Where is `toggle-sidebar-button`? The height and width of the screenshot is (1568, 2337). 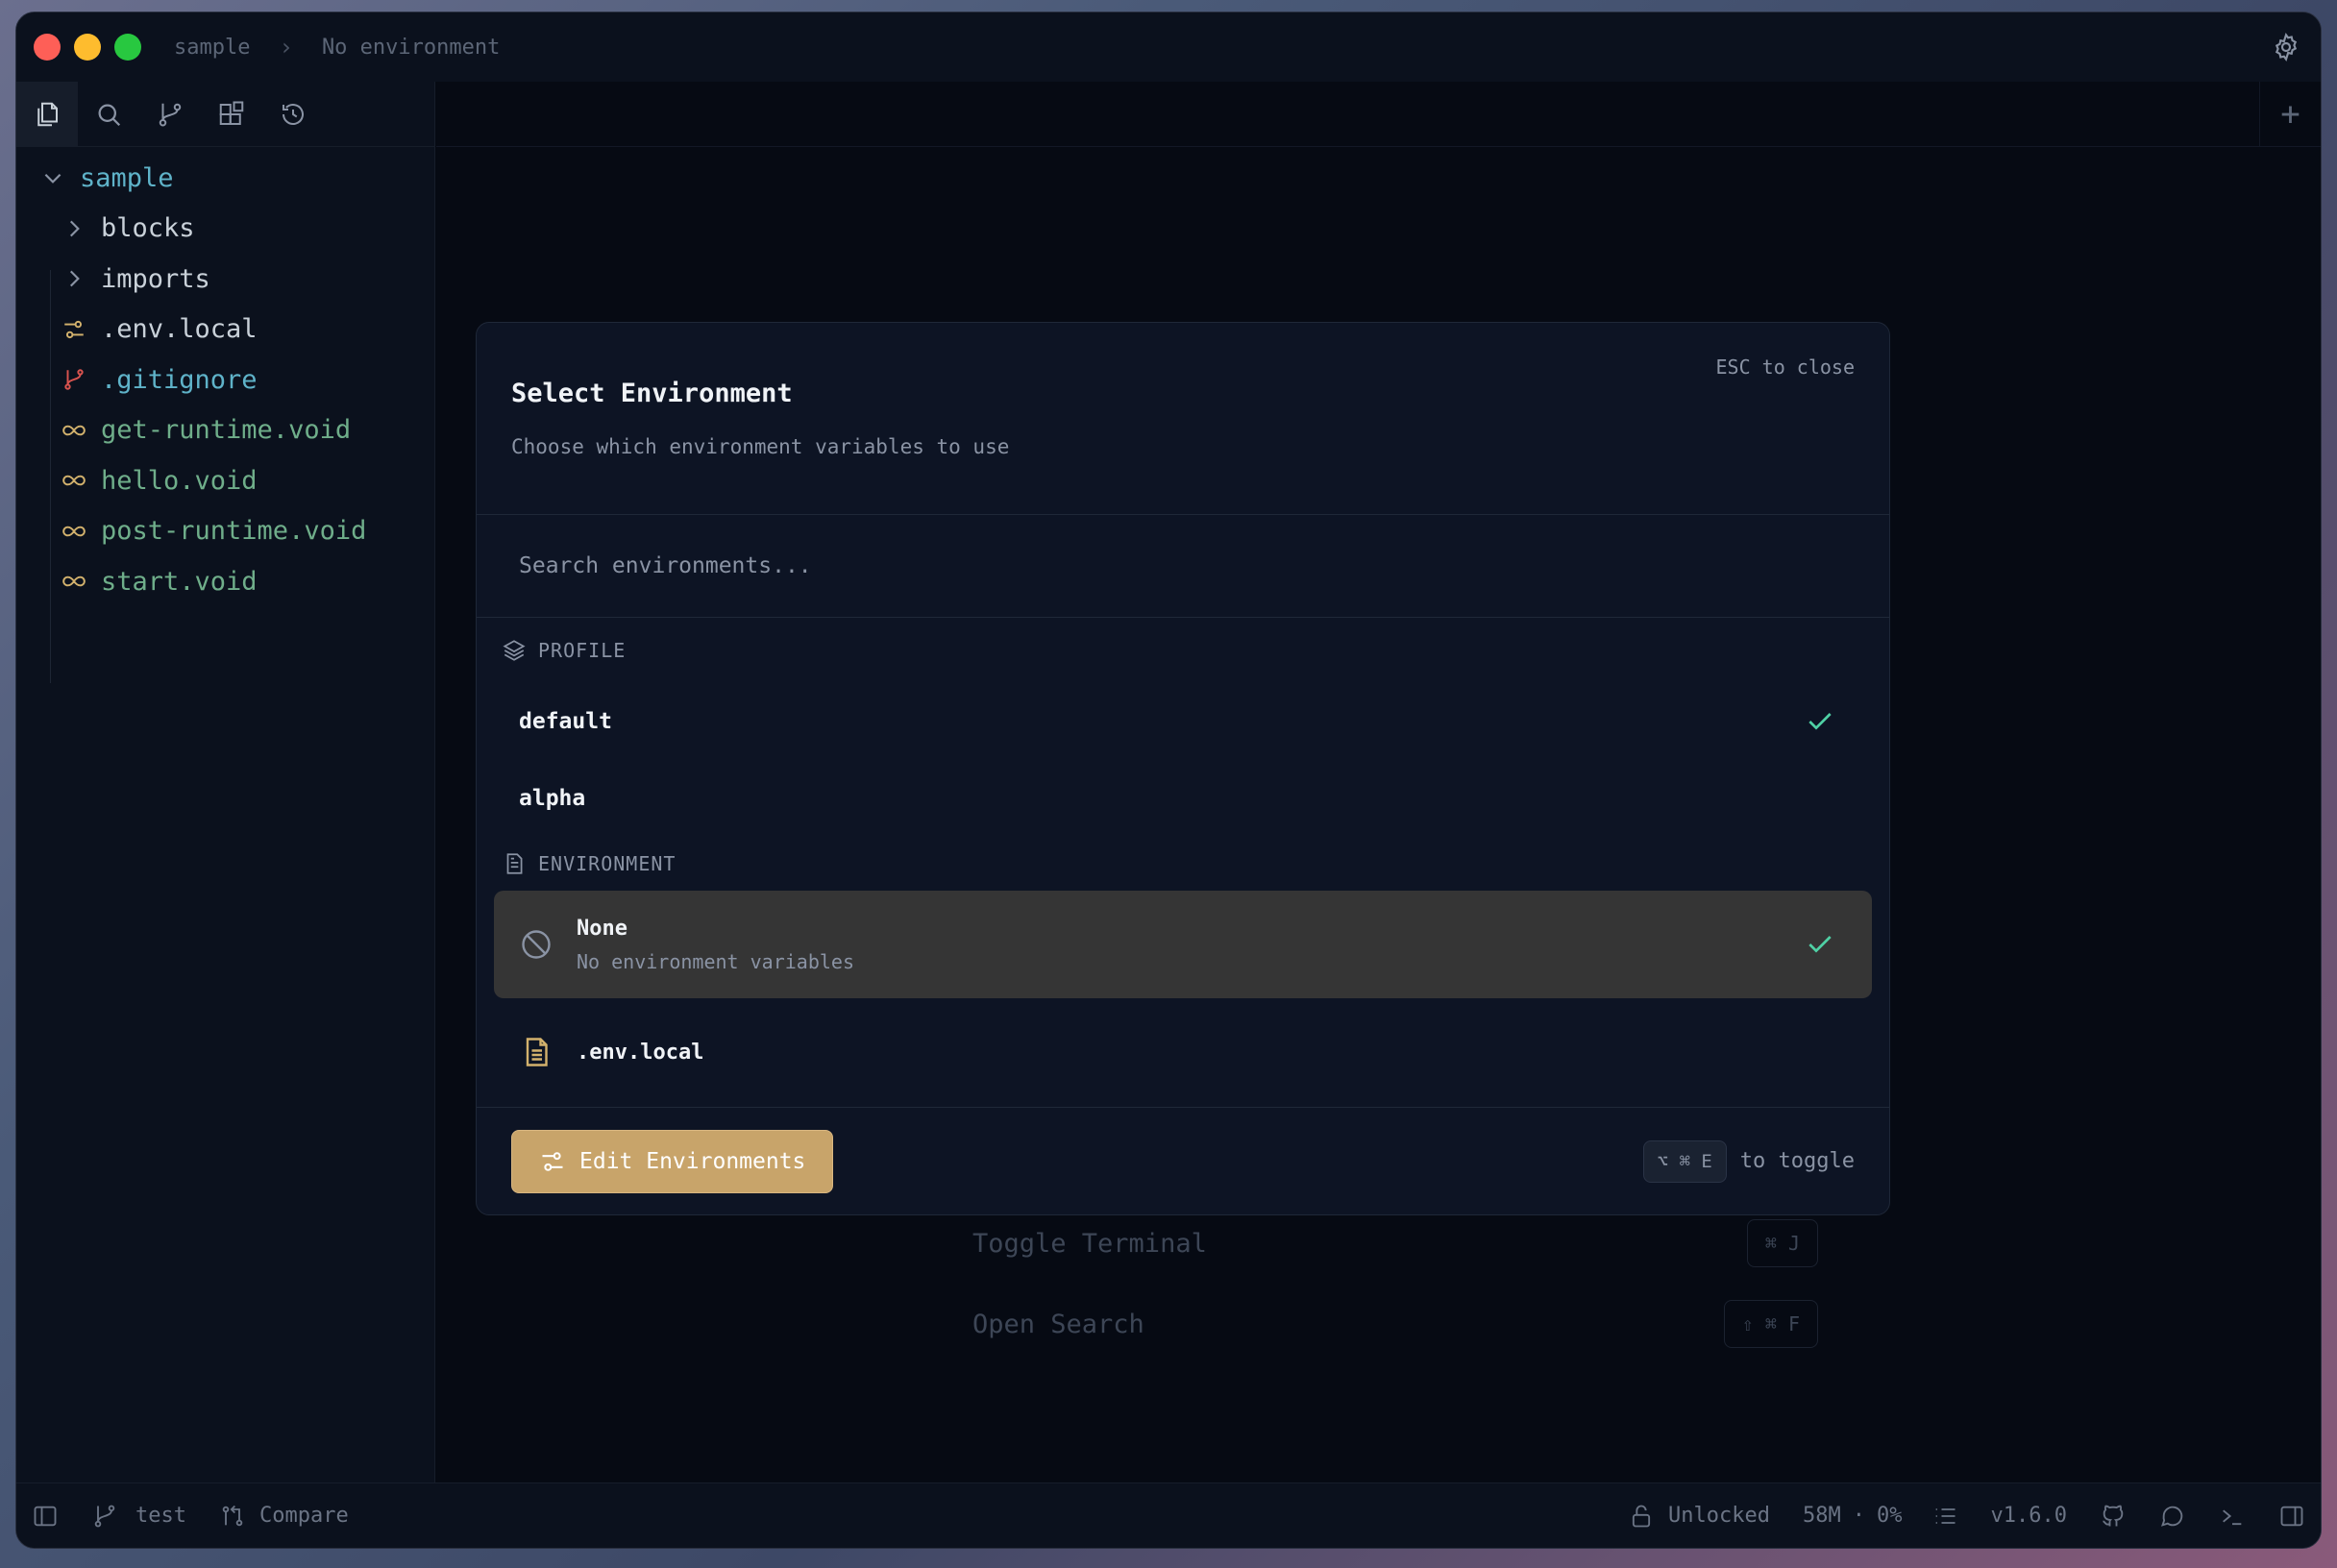
toggle-sidebar-button is located at coordinates (45, 1516).